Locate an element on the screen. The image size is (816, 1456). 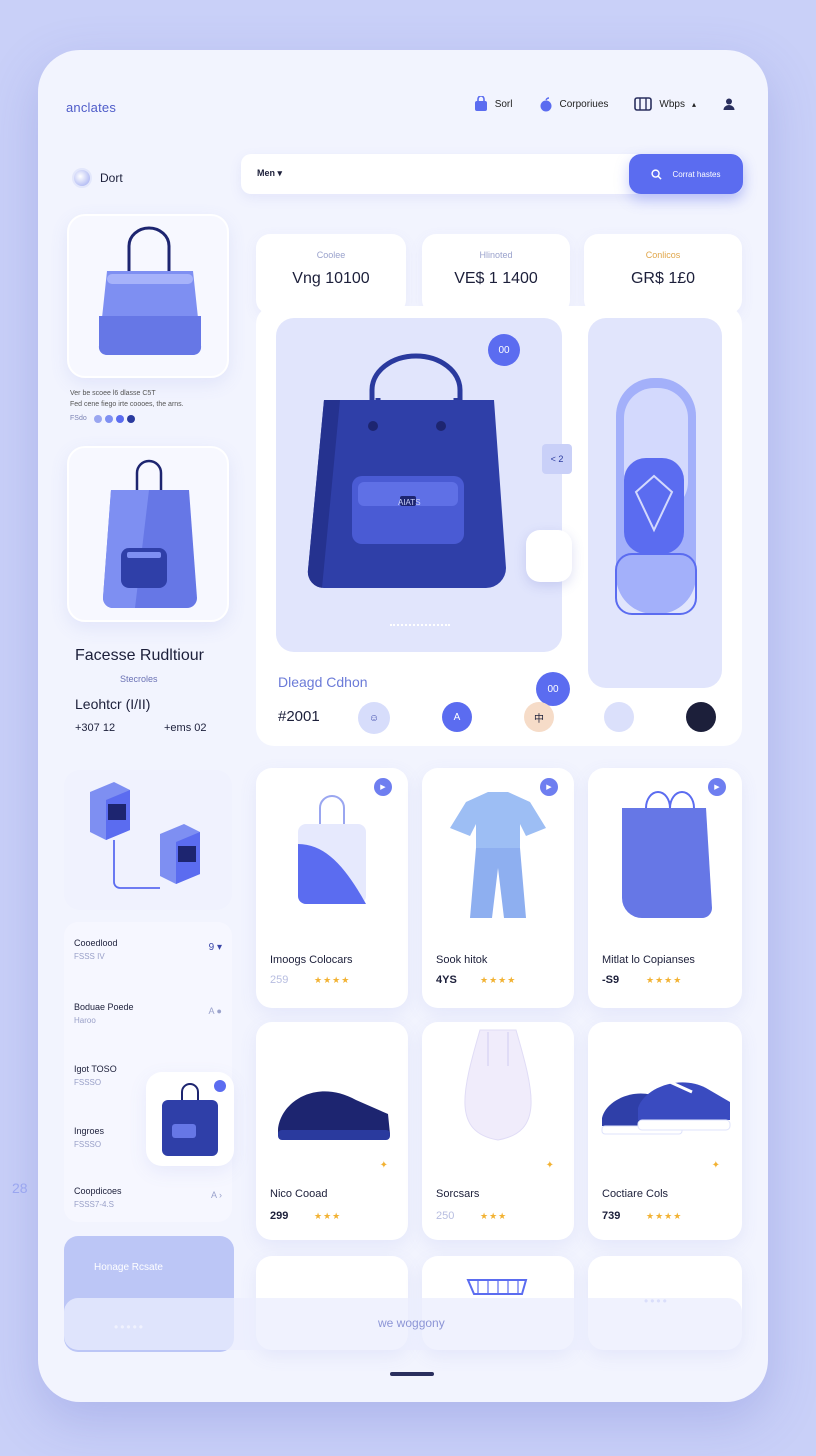
top-nav: Sorl Corporiues Wbps ▴ is located at coordinates (605, 104).